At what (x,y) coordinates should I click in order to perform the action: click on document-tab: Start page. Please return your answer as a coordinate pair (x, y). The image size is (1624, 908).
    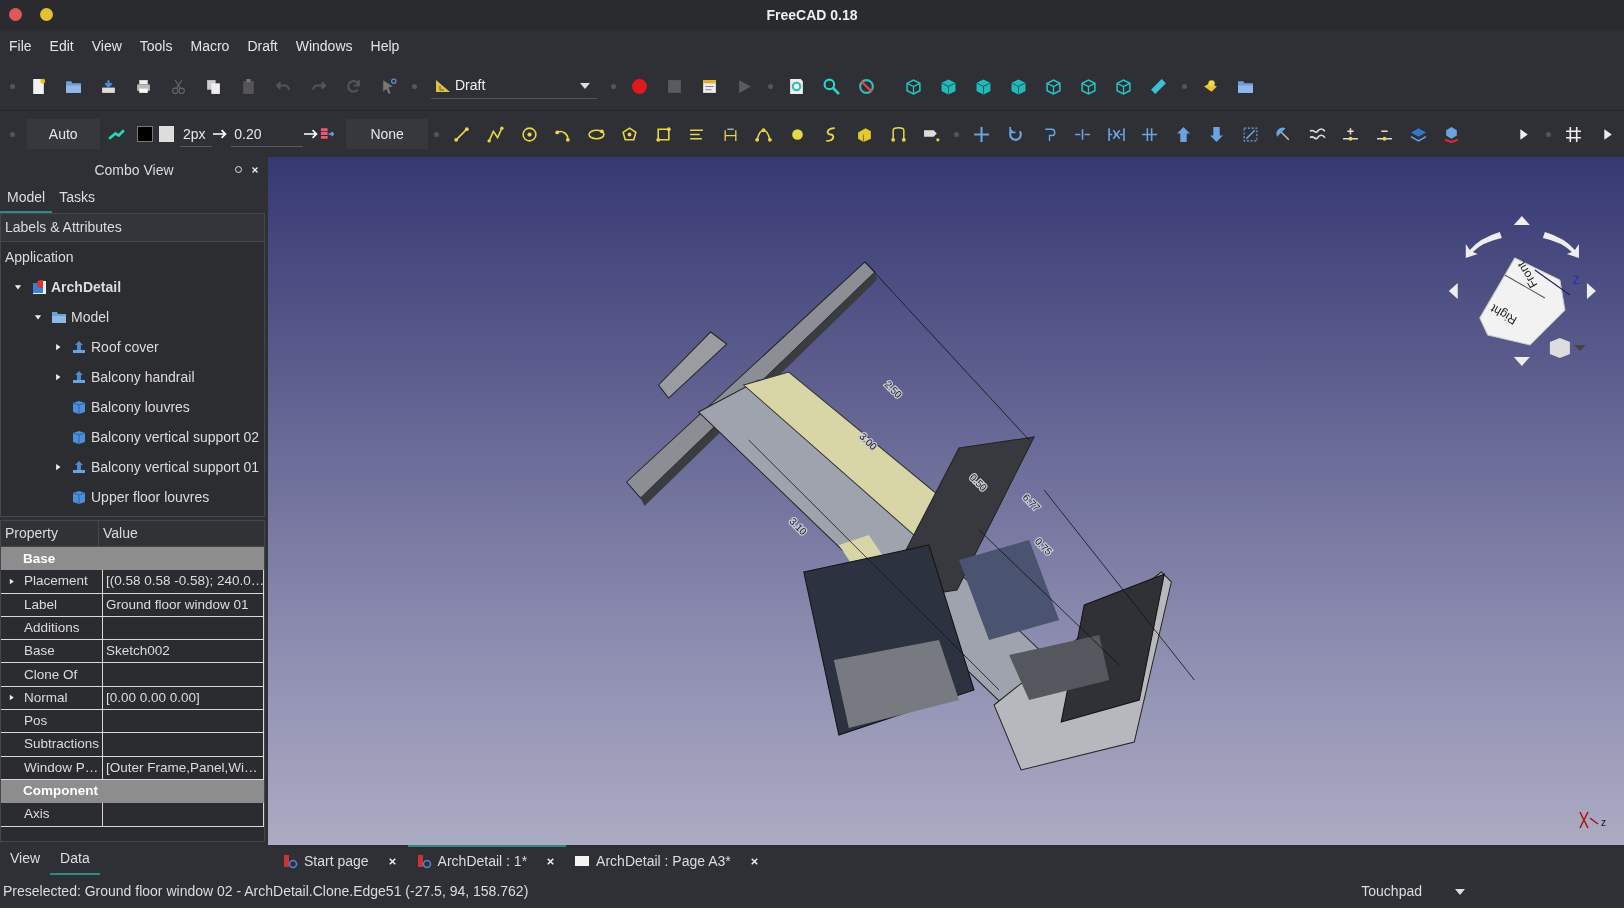
    Looking at the image, I should click on (341, 860).